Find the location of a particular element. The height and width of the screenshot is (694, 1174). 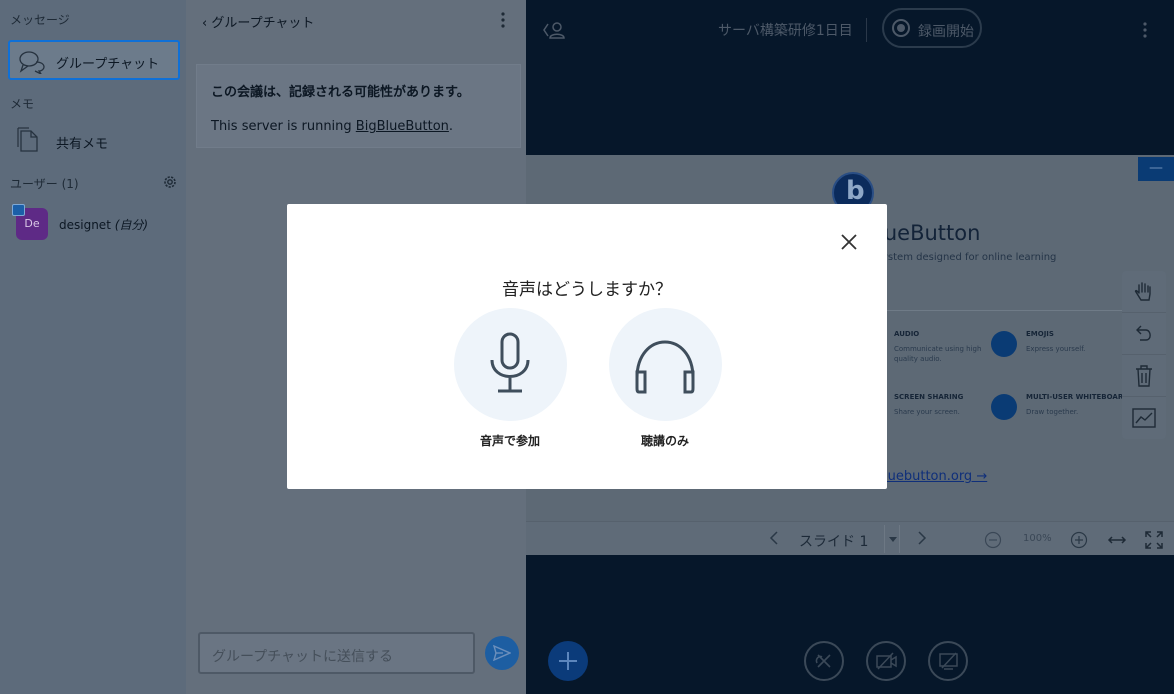

listen-only-button: 聴講のみ is located at coordinates (665, 377).